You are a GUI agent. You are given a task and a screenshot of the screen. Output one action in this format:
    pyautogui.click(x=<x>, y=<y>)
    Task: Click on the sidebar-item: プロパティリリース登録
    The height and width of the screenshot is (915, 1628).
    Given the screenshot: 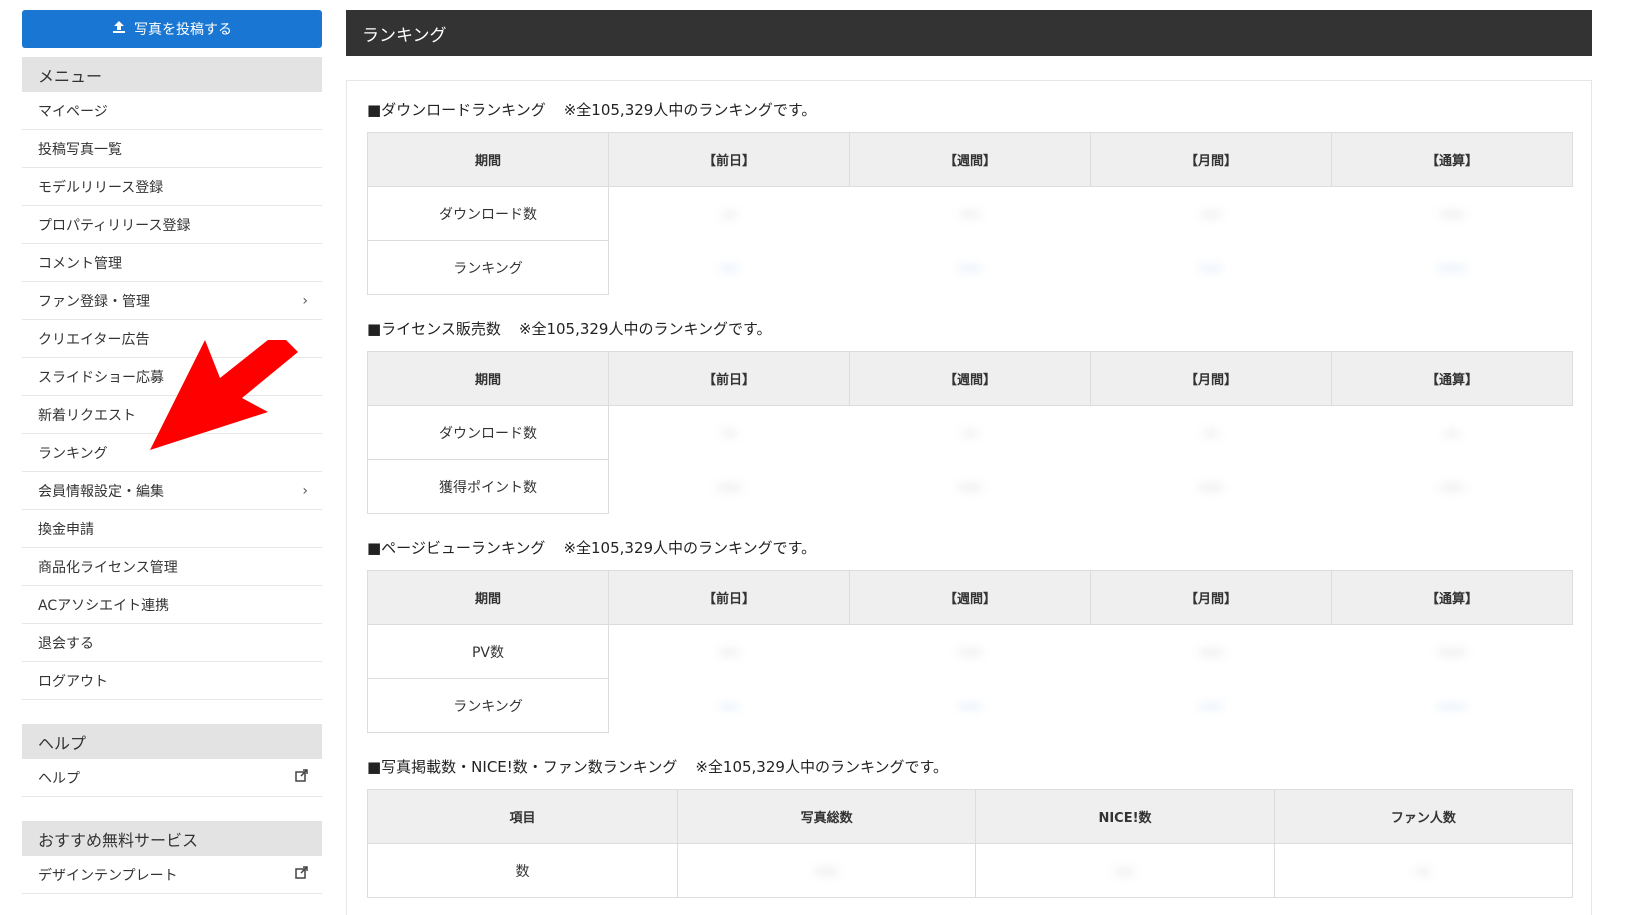 What is the action you would take?
    pyautogui.click(x=172, y=225)
    